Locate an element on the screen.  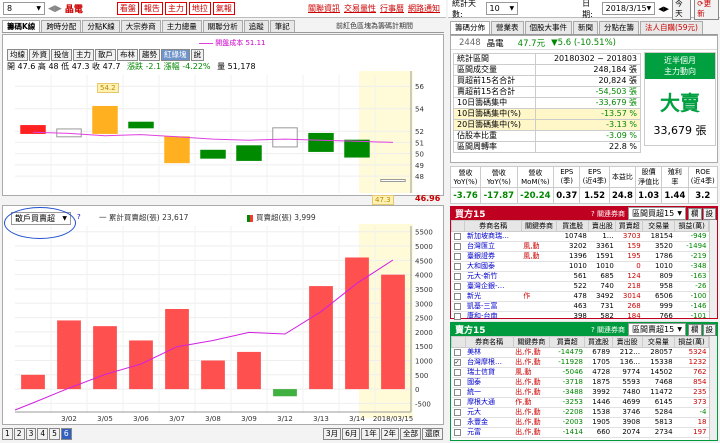
right-tab-2: 個股大事件 is located at coordinates (548, 27).